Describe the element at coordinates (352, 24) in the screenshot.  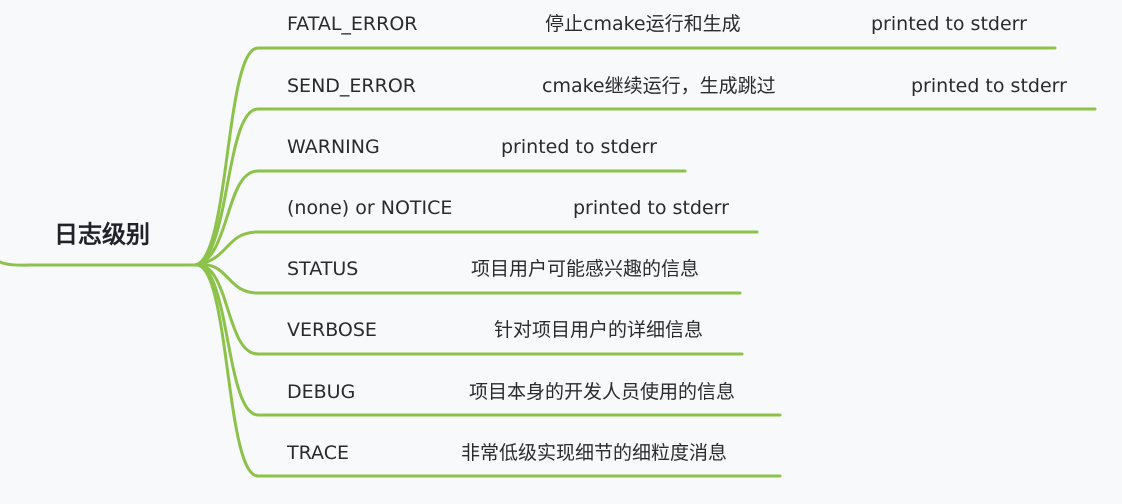
I see `branch-label-fatal-error: FATAL_ERROR` at that location.